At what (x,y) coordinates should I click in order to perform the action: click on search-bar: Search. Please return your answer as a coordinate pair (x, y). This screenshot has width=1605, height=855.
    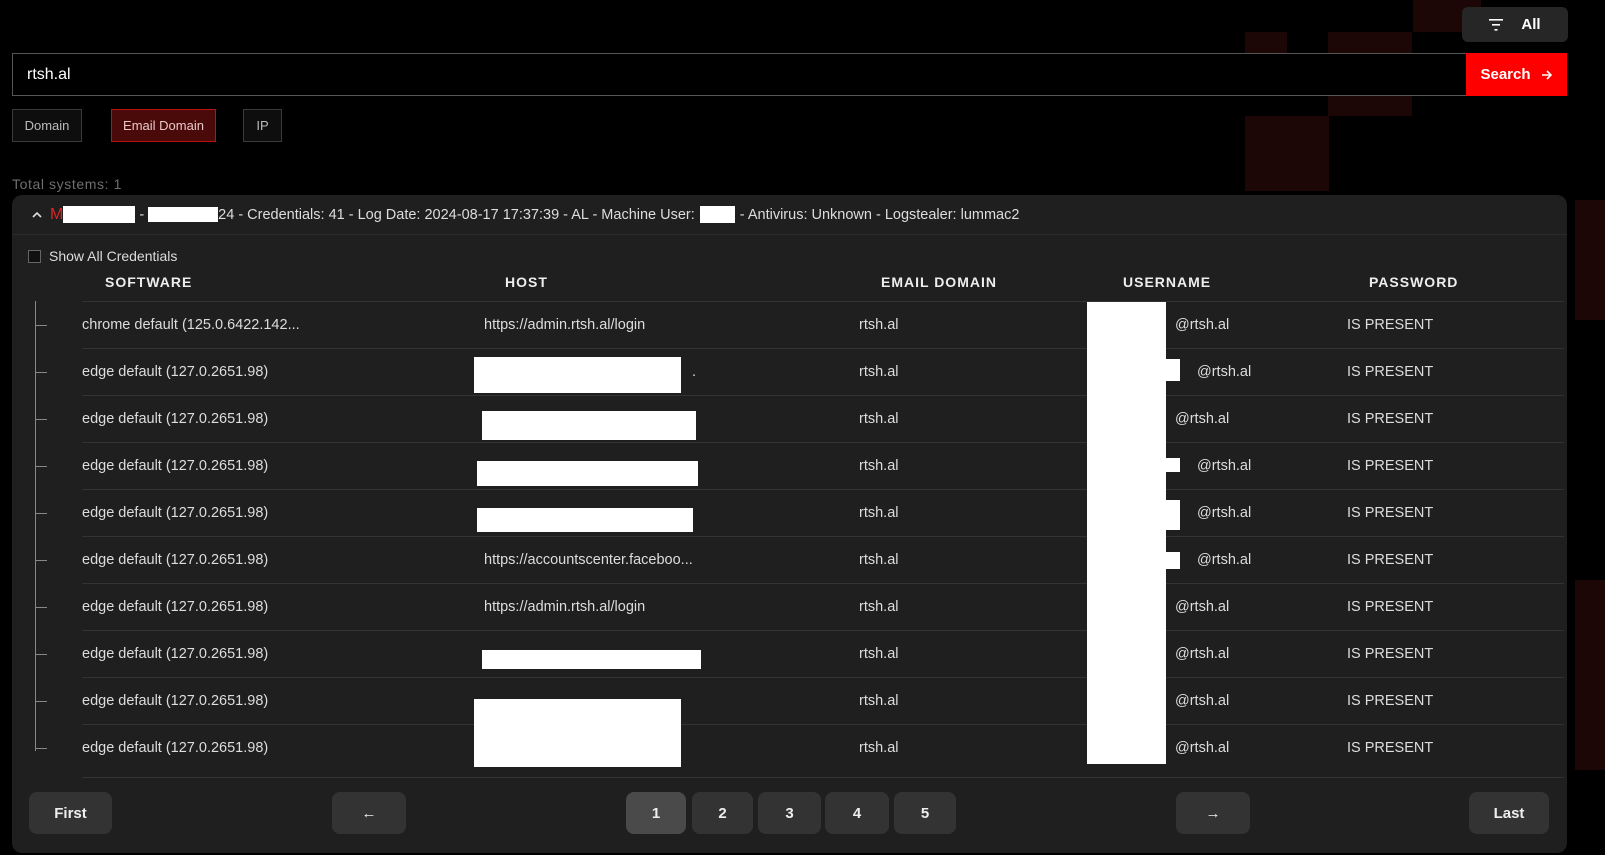
    Looking at the image, I should click on (789, 74).